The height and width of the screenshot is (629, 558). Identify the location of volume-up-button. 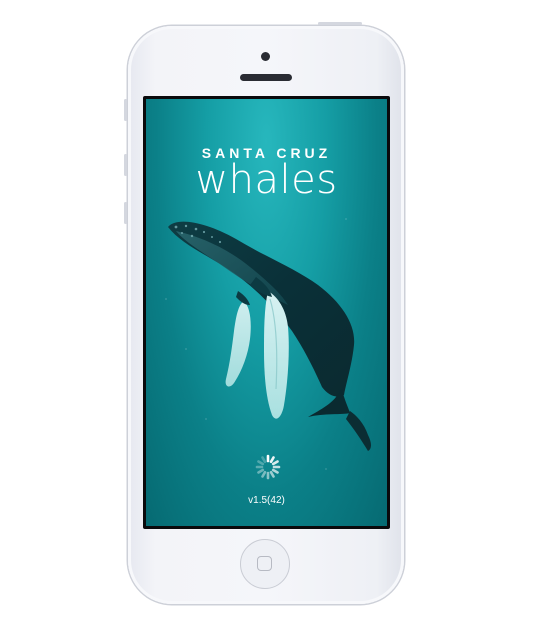
(125, 165).